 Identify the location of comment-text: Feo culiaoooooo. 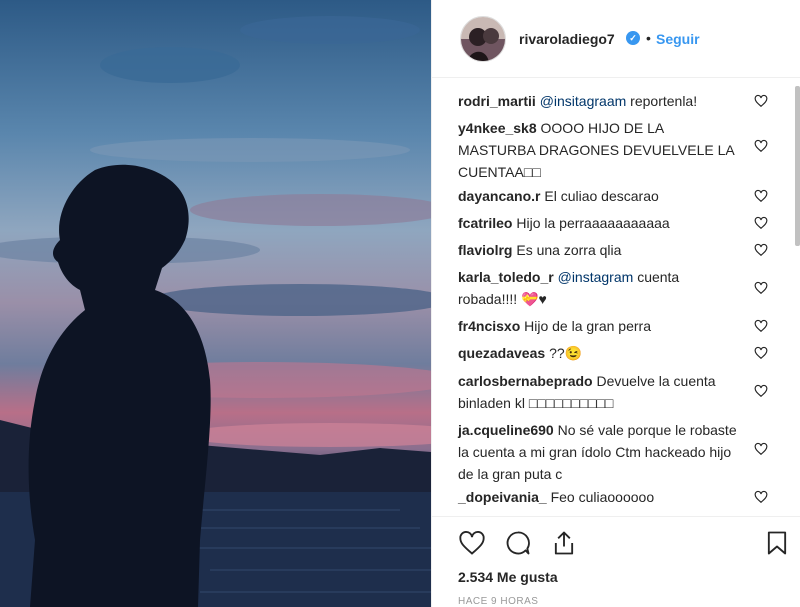
(602, 497).